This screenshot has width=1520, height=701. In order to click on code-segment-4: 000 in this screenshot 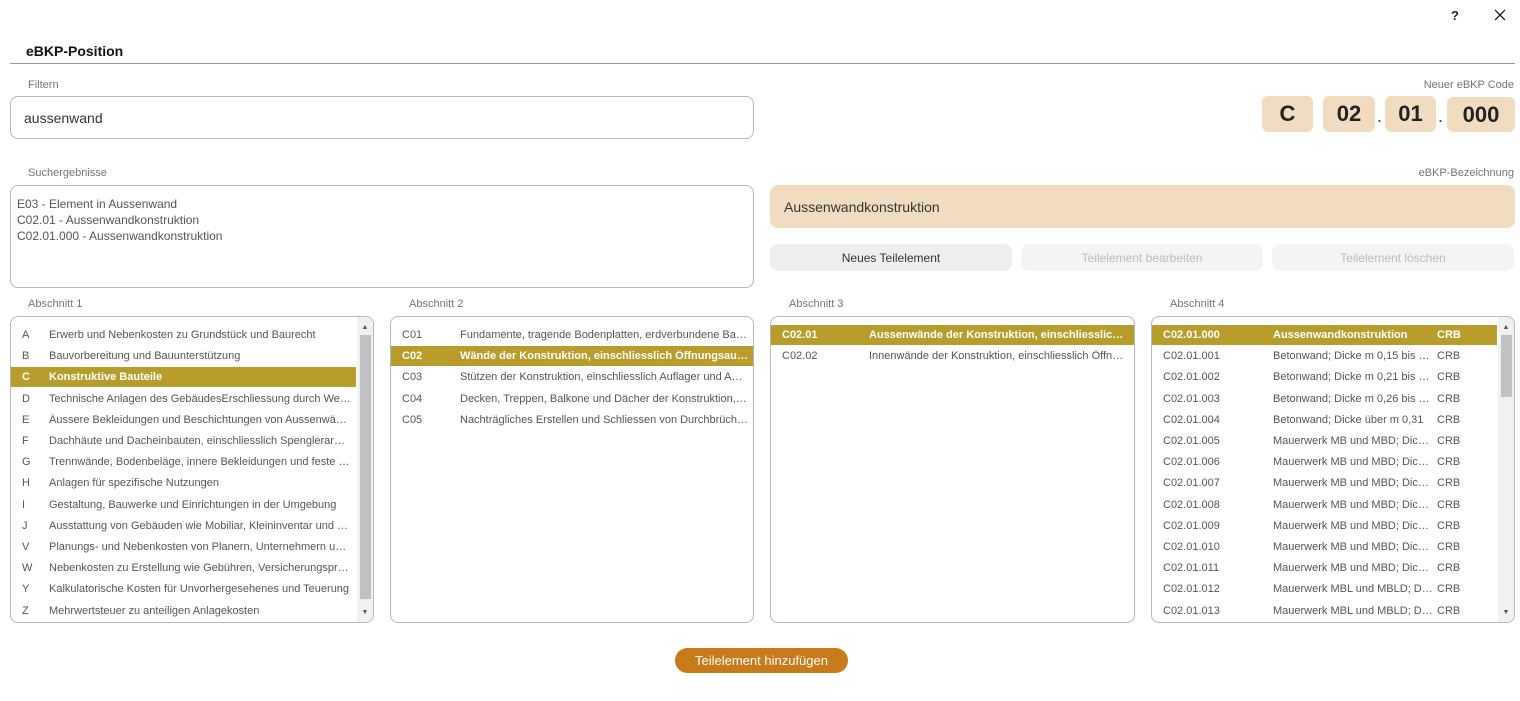, I will do `click(1481, 114)`.